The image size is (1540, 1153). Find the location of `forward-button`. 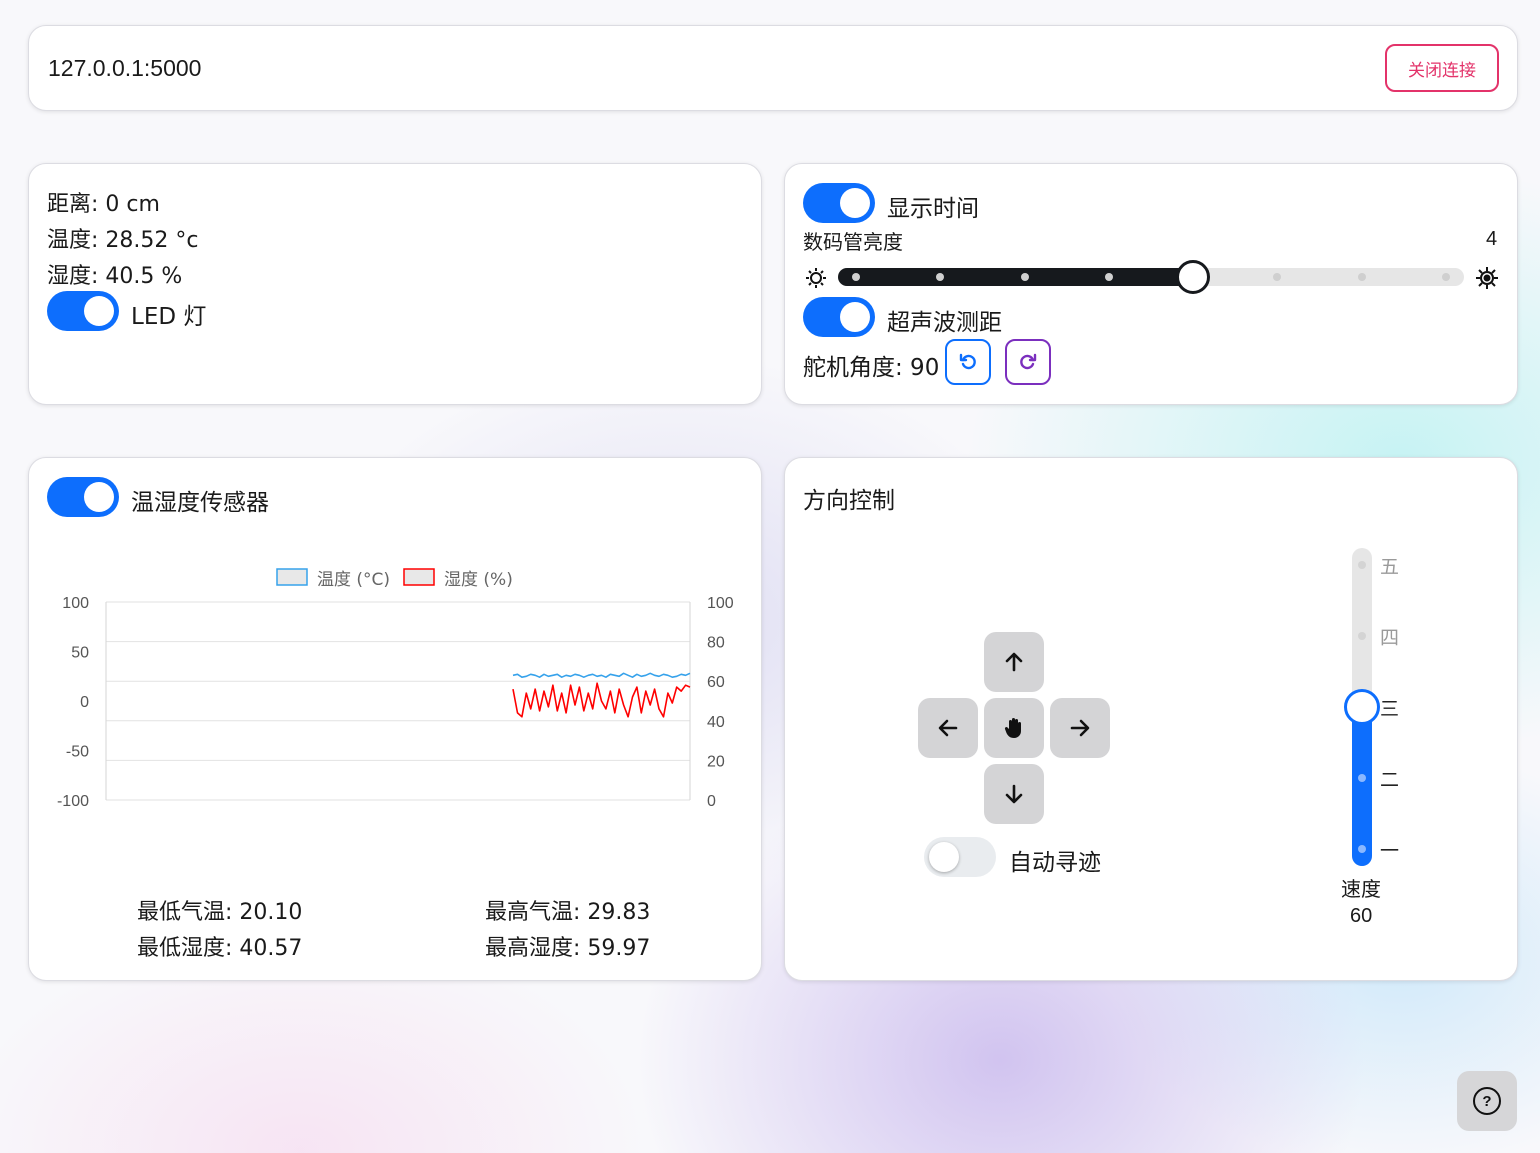

forward-button is located at coordinates (1014, 662).